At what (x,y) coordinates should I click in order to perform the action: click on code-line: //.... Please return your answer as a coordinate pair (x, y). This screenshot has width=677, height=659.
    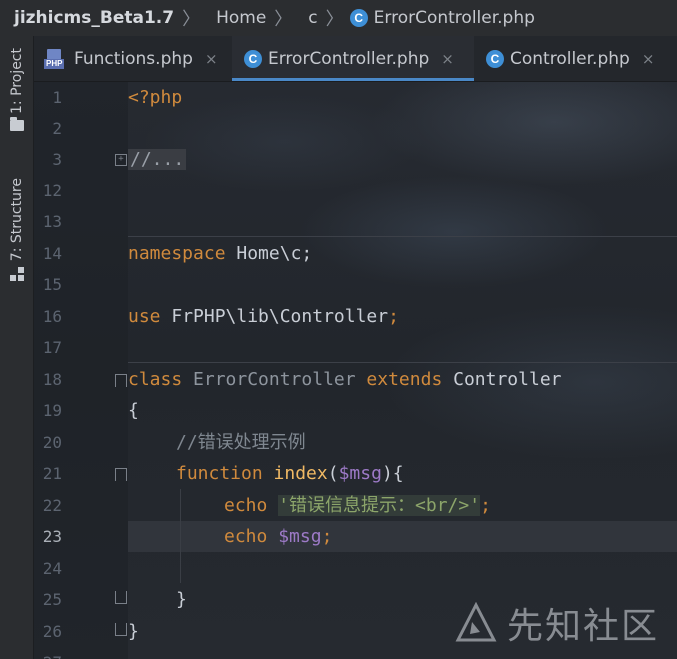
    Looking at the image, I should click on (157, 159).